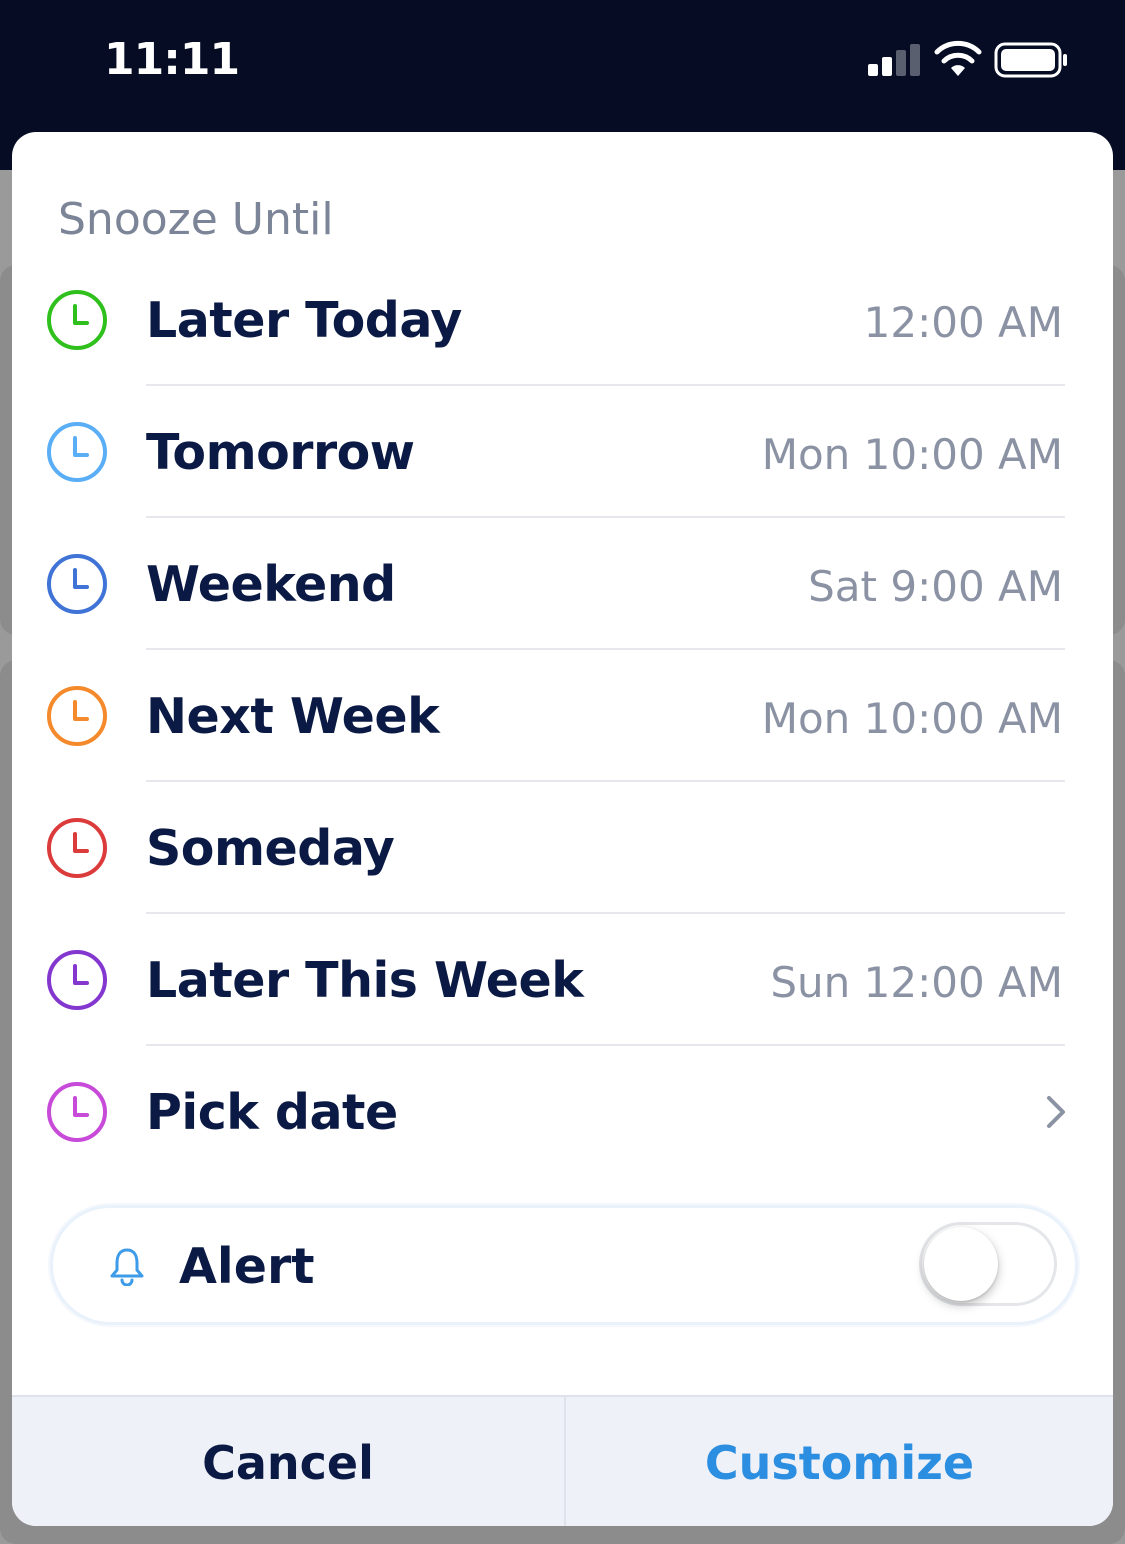 This screenshot has width=1125, height=1544. Describe the element at coordinates (894, 60) in the screenshot. I see `cellular-signal-icon` at that location.